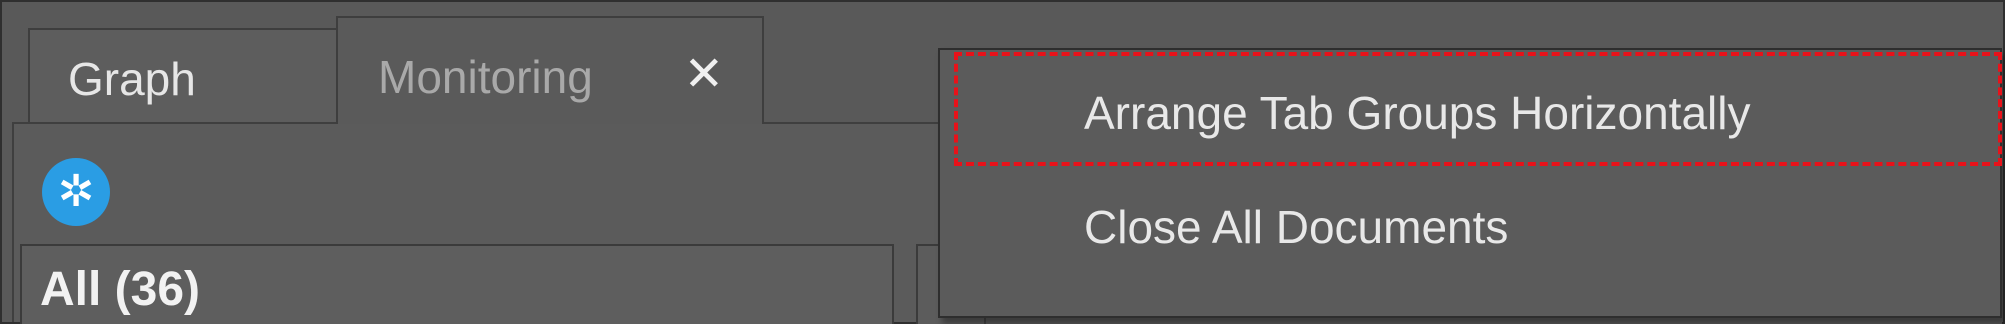  Describe the element at coordinates (120, 289) in the screenshot. I see `all-count-label: All (36)` at that location.